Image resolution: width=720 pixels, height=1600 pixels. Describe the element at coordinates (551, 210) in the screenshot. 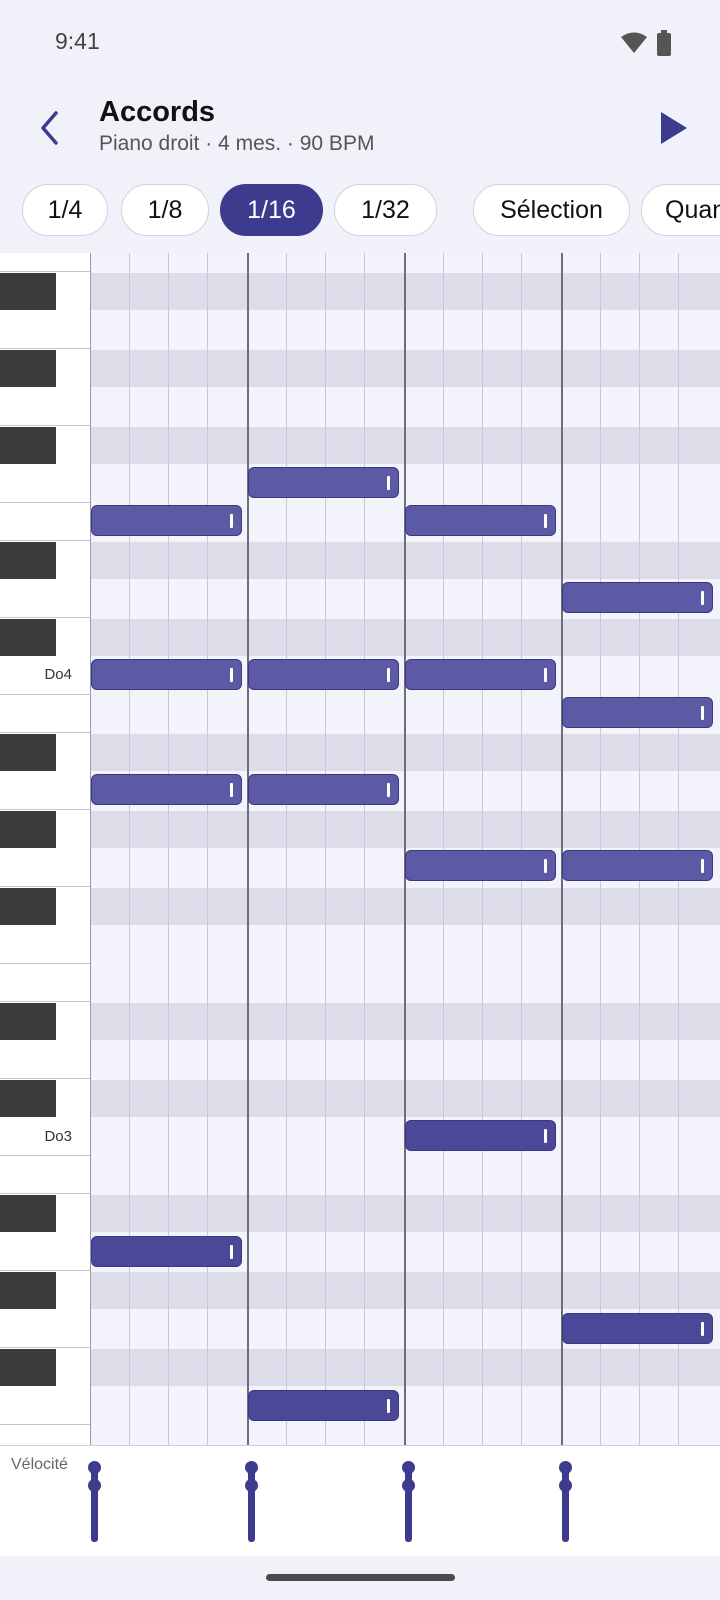

I see `selection-button: Sélection` at that location.